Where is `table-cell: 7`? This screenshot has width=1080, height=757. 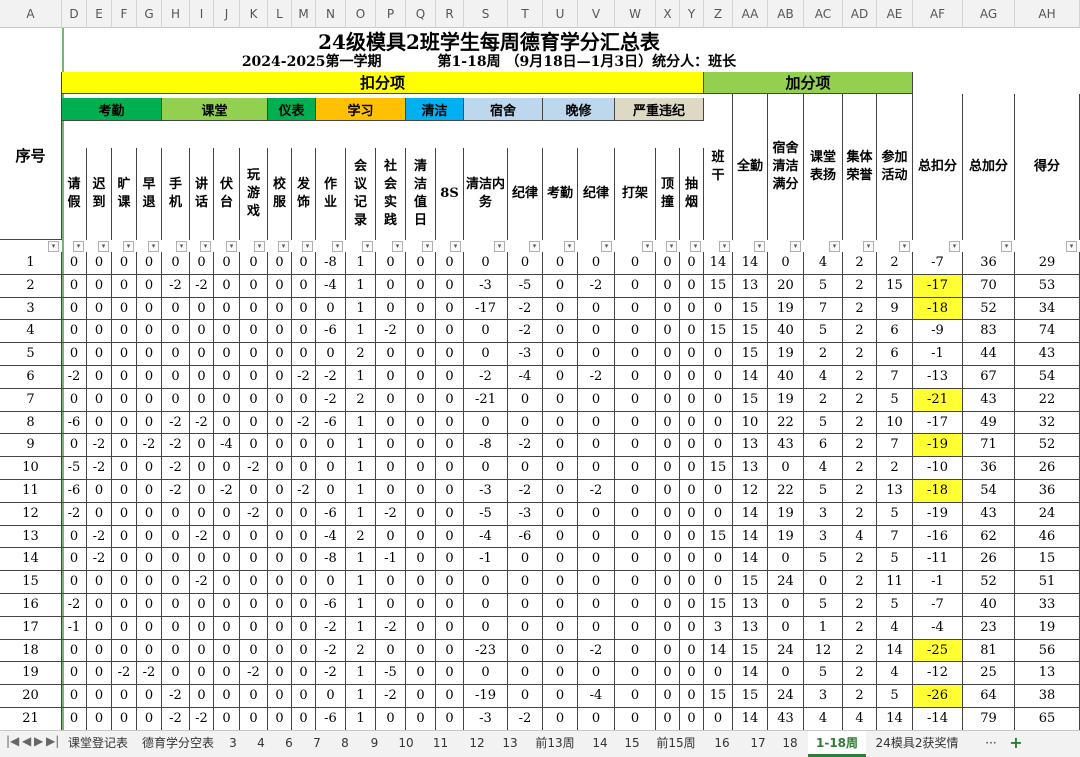
table-cell: 7 is located at coordinates (823, 309).